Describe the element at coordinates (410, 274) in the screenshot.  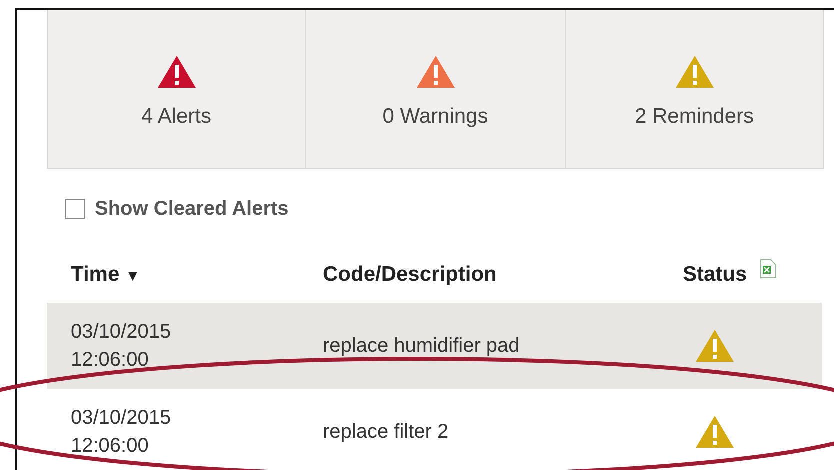
I see `column-header: Code/Description` at that location.